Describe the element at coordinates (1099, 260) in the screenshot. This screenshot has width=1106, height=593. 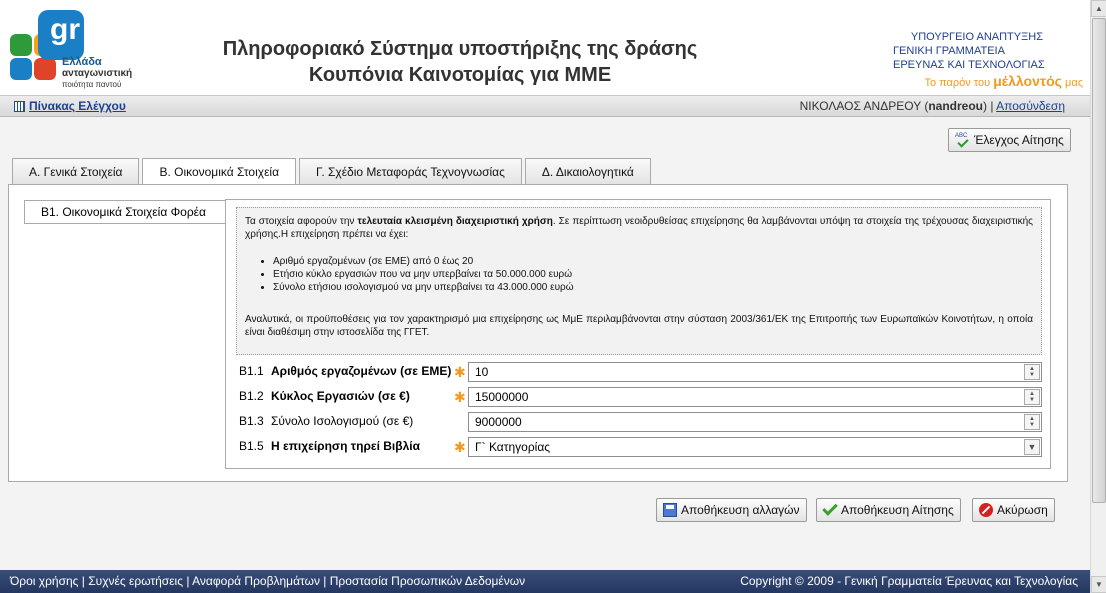
I see `scrollbar-thumb` at that location.